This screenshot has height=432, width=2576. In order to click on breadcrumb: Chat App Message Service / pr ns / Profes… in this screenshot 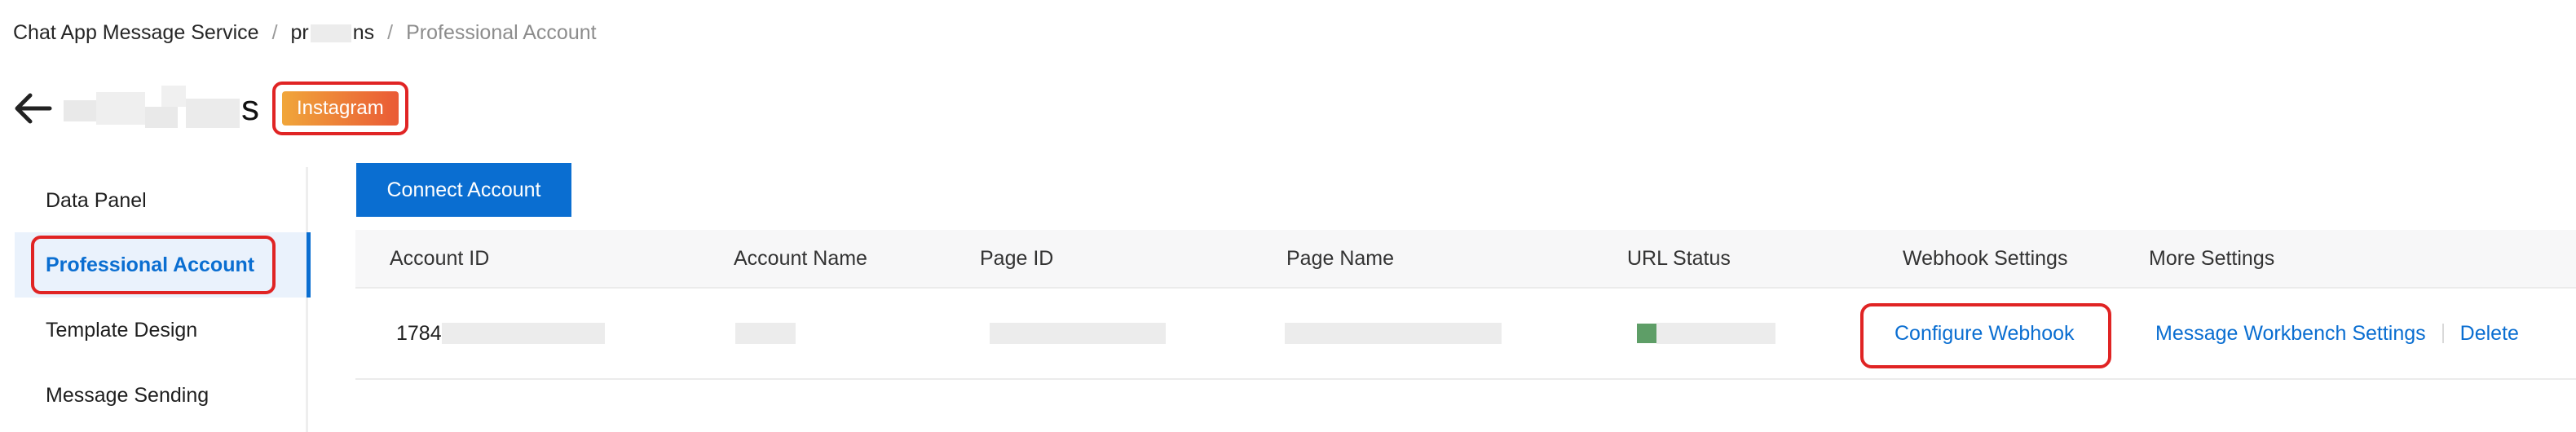, I will do `click(305, 32)`.